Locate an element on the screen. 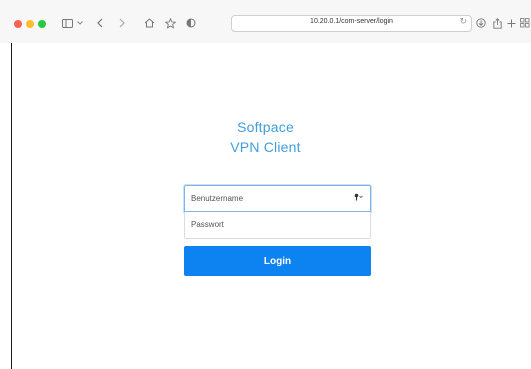 The height and width of the screenshot is (369, 531). username-input is located at coordinates (271, 198).